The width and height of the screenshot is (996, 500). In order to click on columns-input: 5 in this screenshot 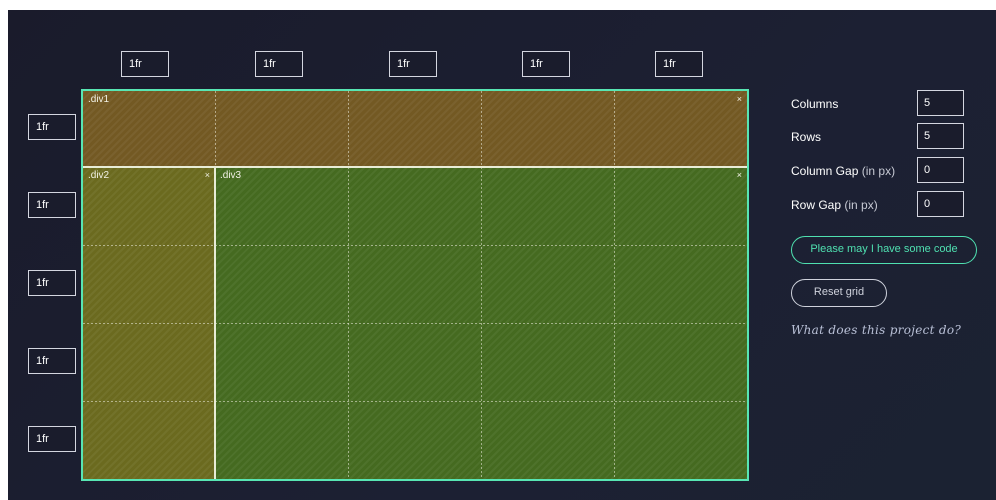, I will do `click(940, 103)`.